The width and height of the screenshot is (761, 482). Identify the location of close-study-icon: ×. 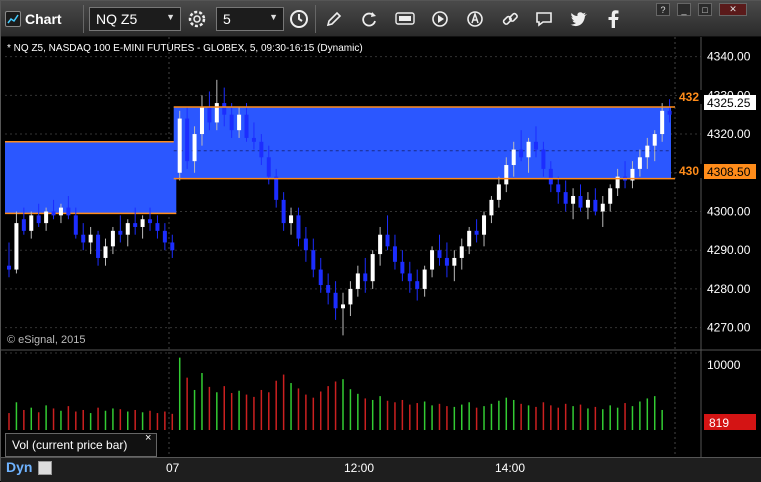
(148, 438).